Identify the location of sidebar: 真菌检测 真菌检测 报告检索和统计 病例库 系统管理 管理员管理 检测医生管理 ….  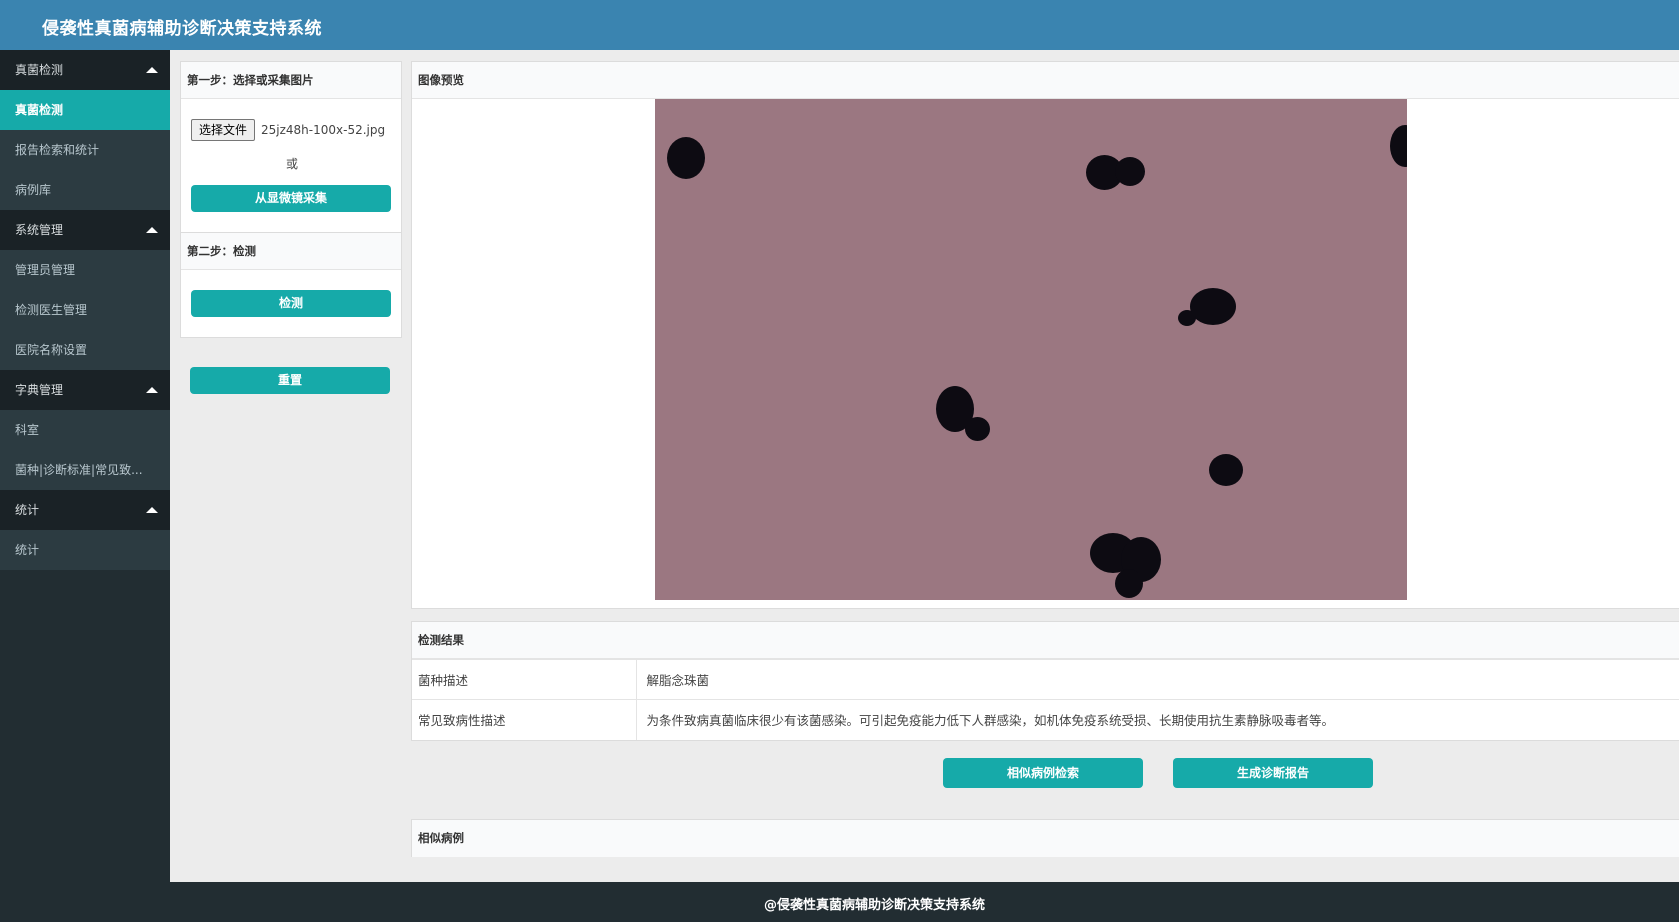
(85, 466).